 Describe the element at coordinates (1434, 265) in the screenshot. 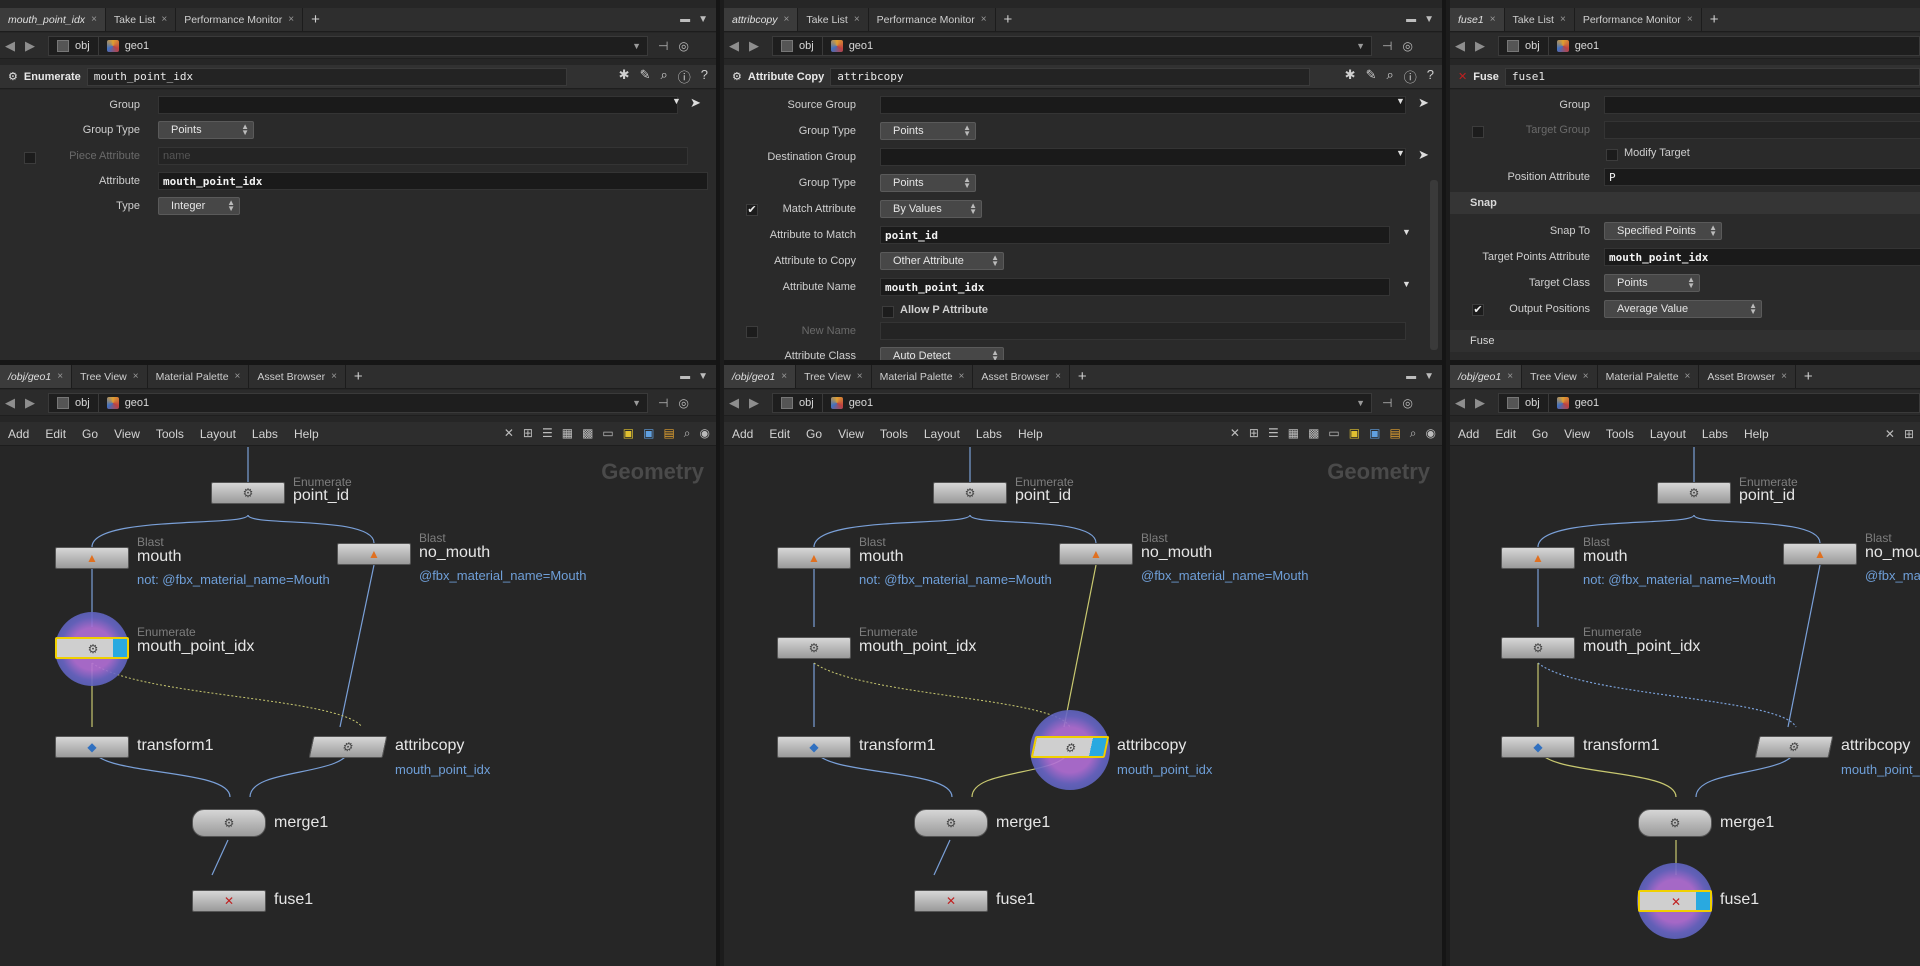

I see `scrollbar` at that location.